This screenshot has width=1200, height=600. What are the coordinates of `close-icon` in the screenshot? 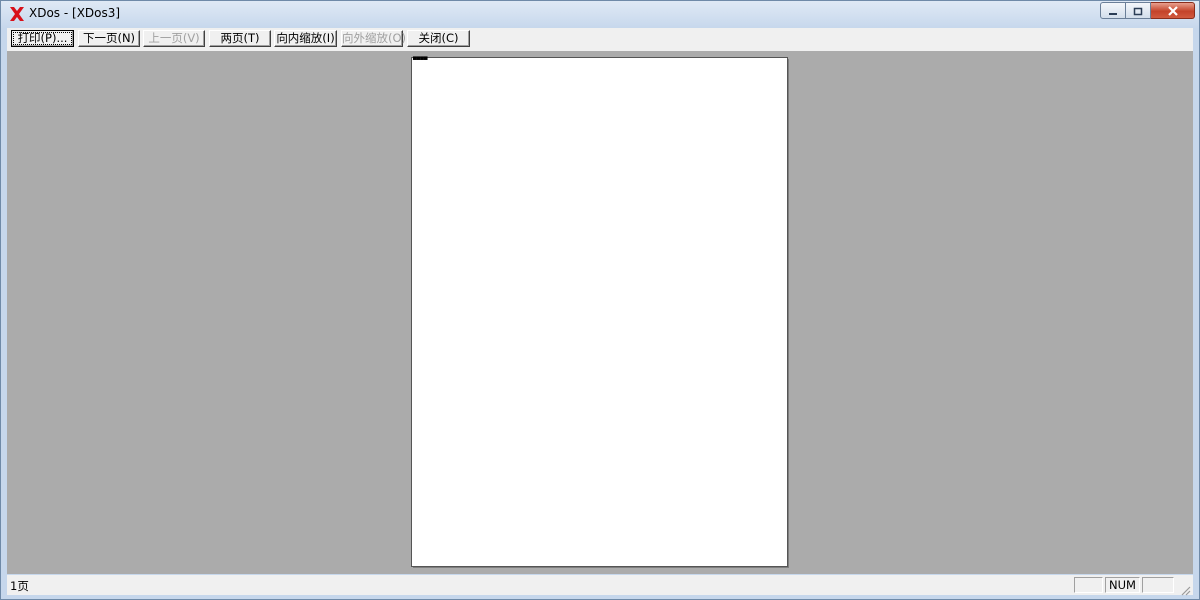 It's located at (1173, 10).